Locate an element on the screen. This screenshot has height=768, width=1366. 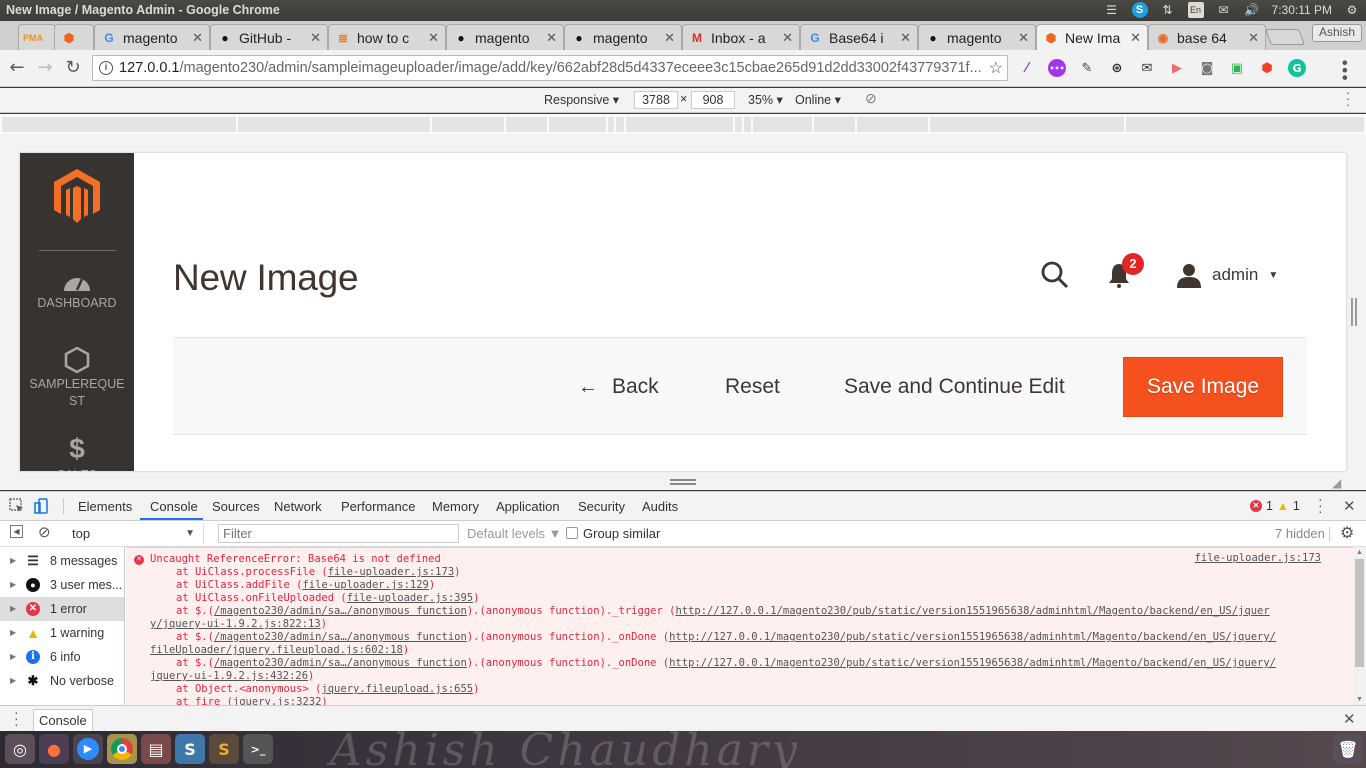
list-indicator-icon: ☰ is located at coordinates (1112, 10).